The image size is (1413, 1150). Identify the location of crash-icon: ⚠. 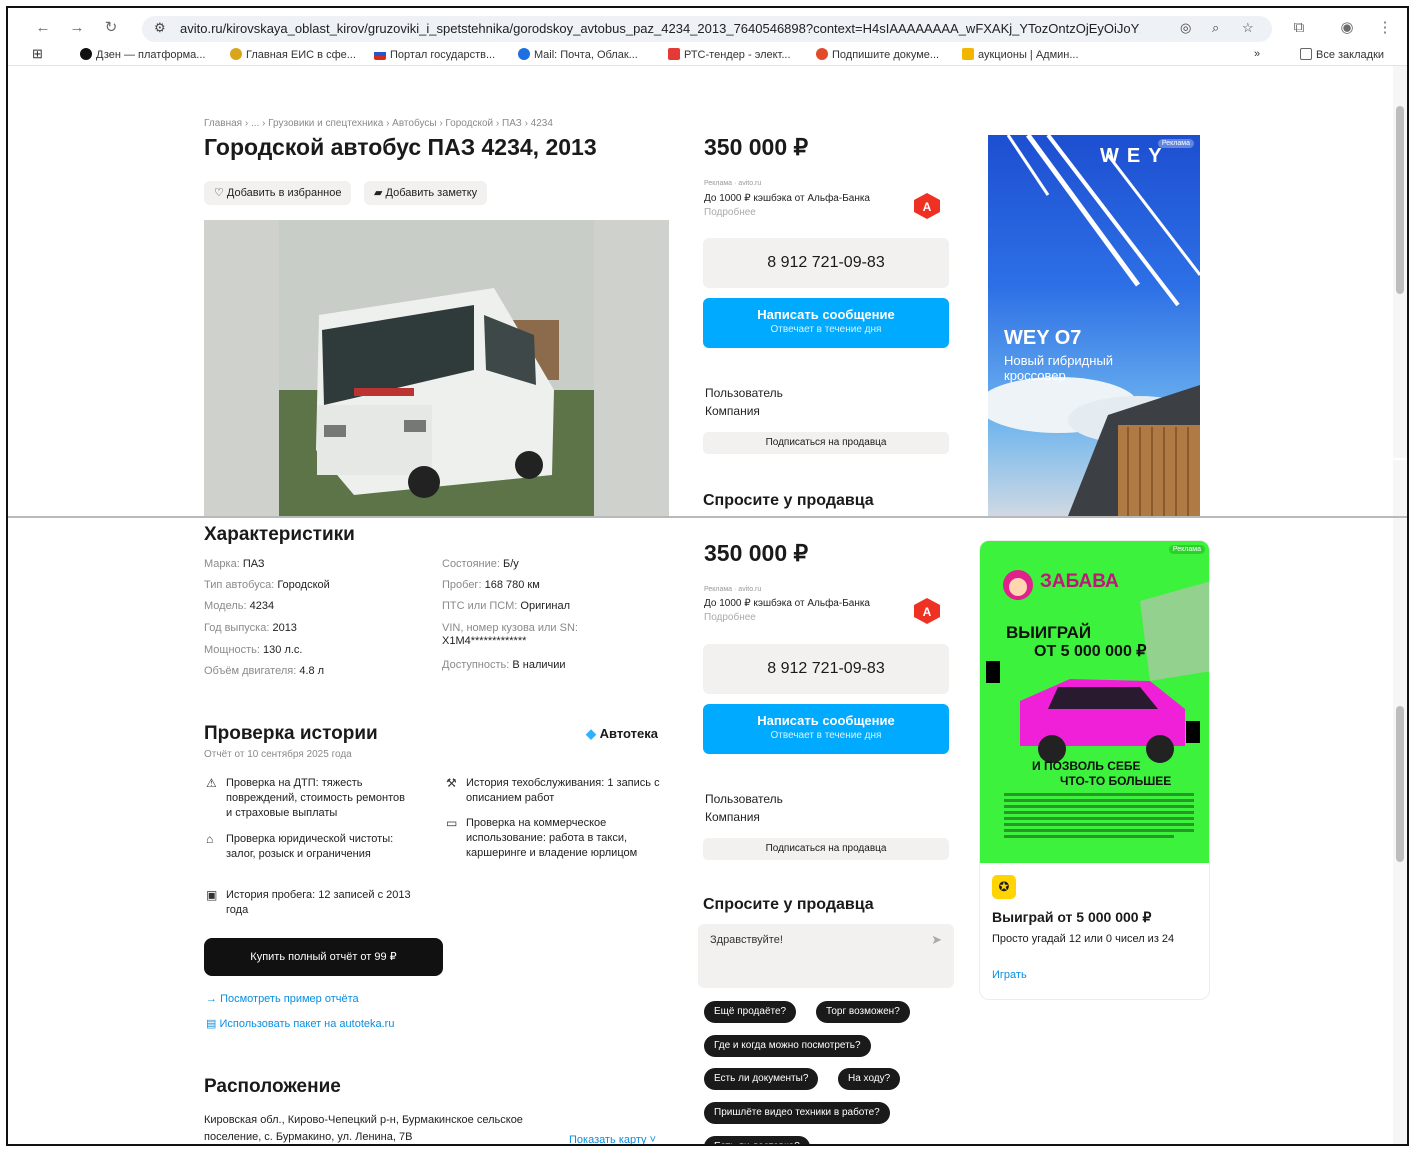
(211, 783).